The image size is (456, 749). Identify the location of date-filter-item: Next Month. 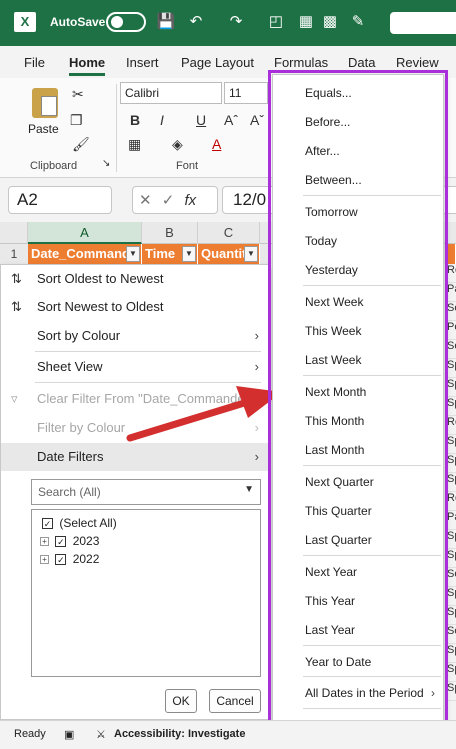
(358, 392).